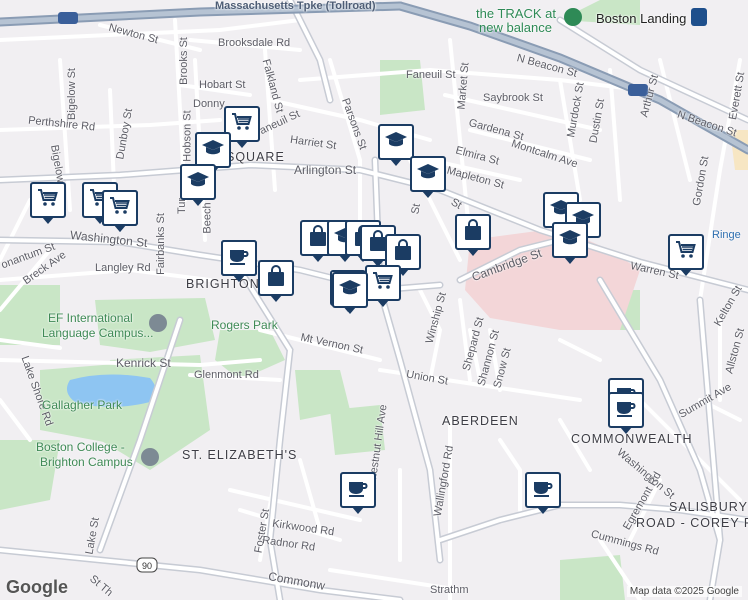  Describe the element at coordinates (240, 455) in the screenshot. I see `area-st-elizabeths: ST. ELIZABETH'S` at that location.